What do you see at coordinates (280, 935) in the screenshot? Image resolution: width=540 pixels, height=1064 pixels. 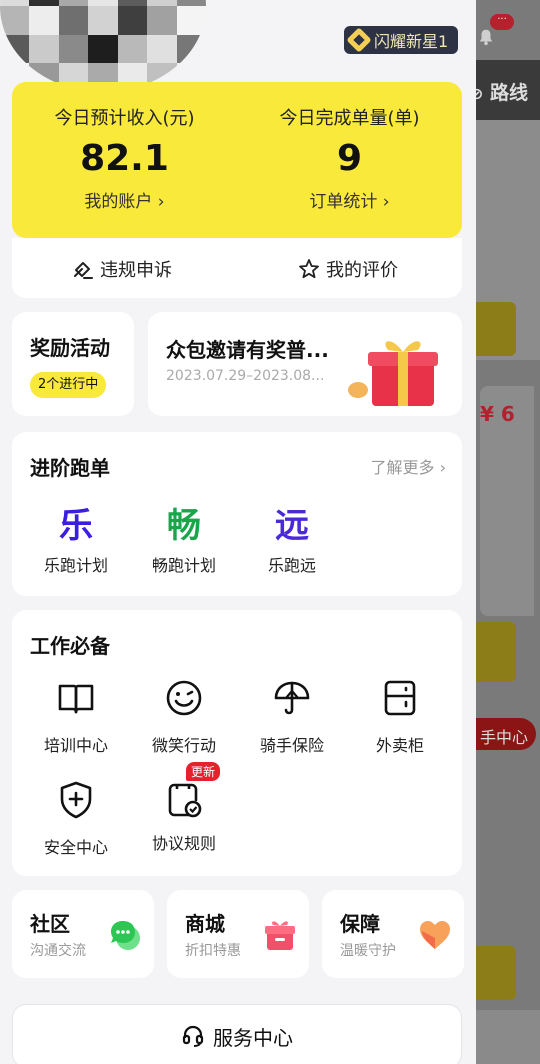 I see `gift-box-icon` at bounding box center [280, 935].